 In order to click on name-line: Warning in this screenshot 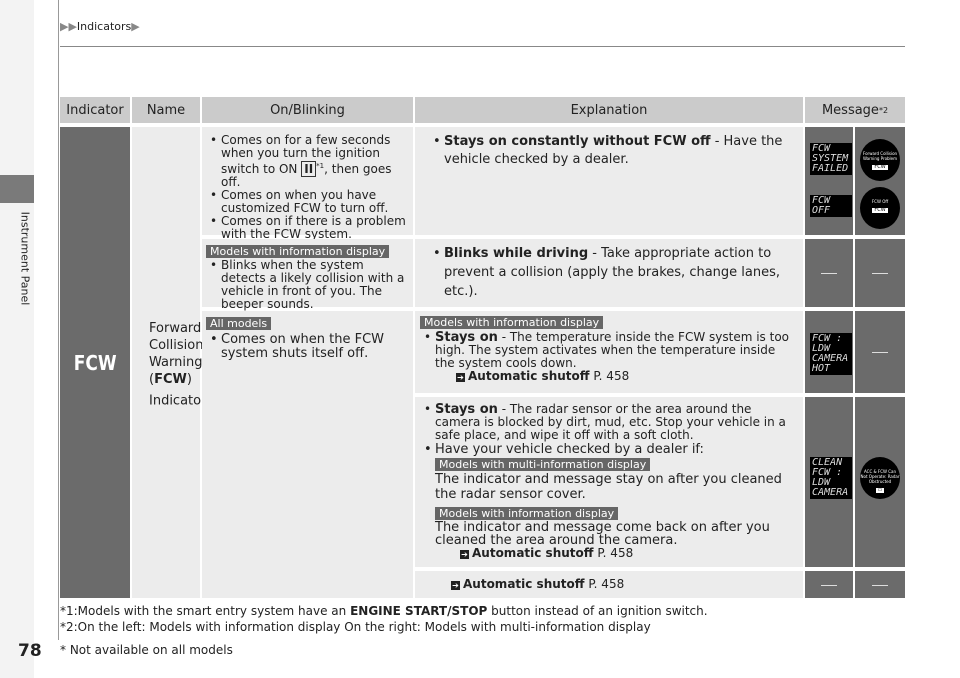, I will do `click(176, 362)`.